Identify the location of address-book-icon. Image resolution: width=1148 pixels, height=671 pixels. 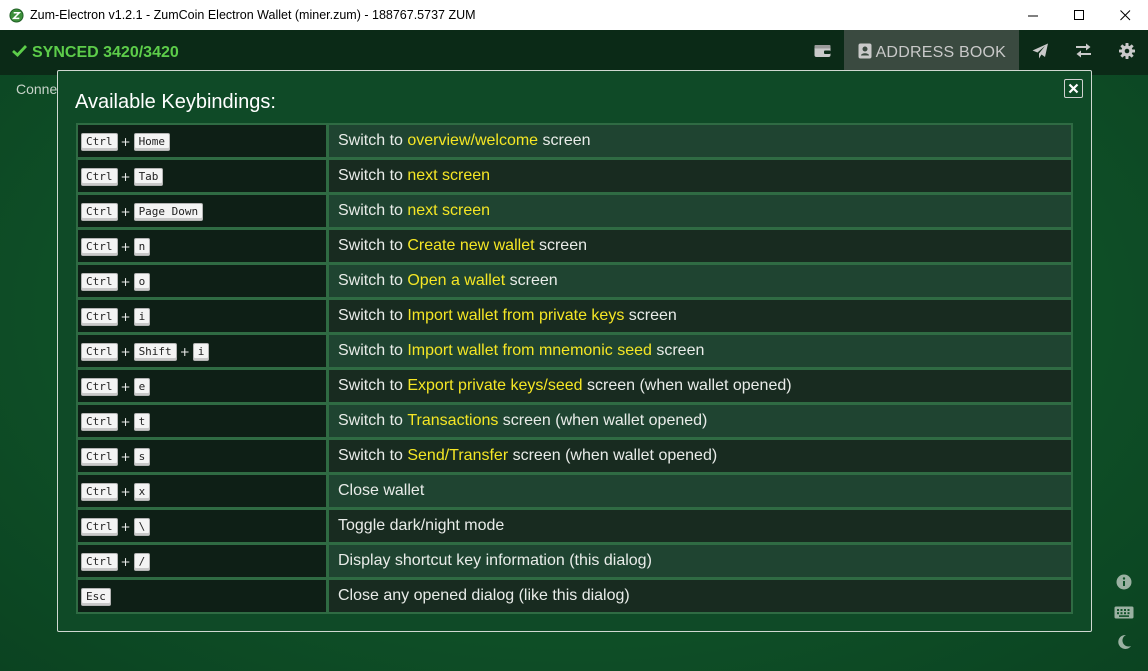
(865, 53).